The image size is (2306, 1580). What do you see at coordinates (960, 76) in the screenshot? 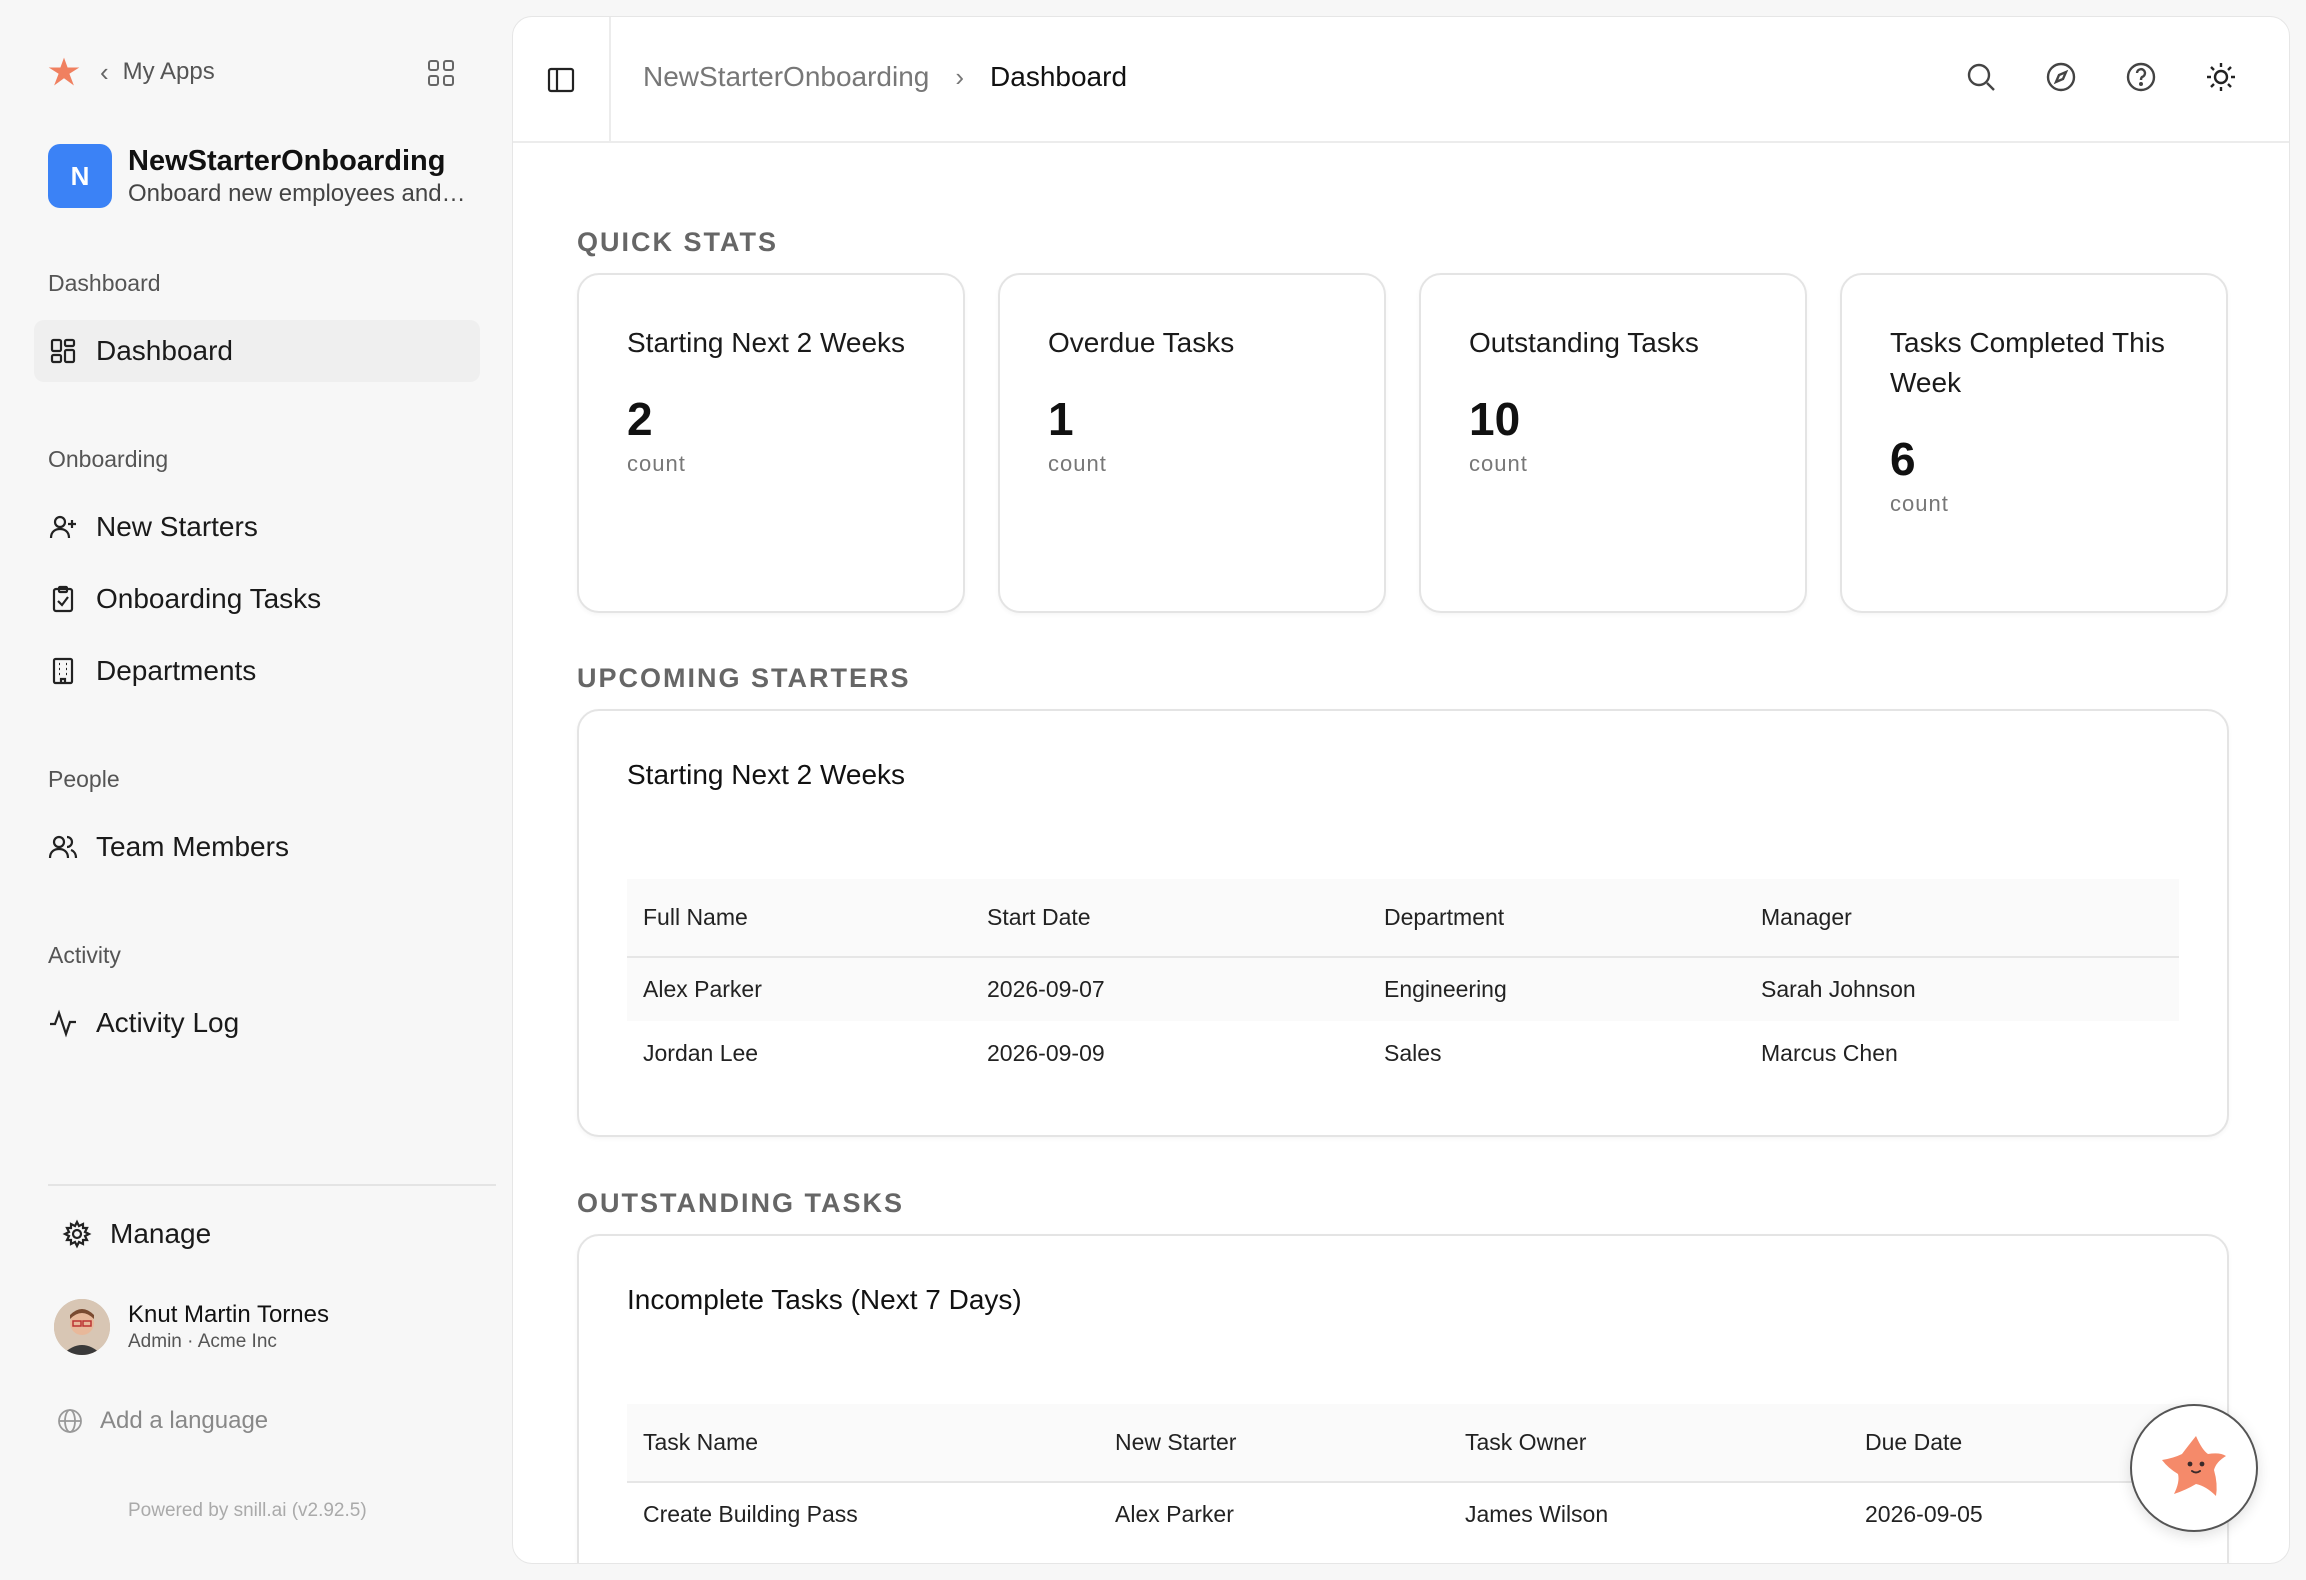
I see `chevron-right-icon: ›` at bounding box center [960, 76].